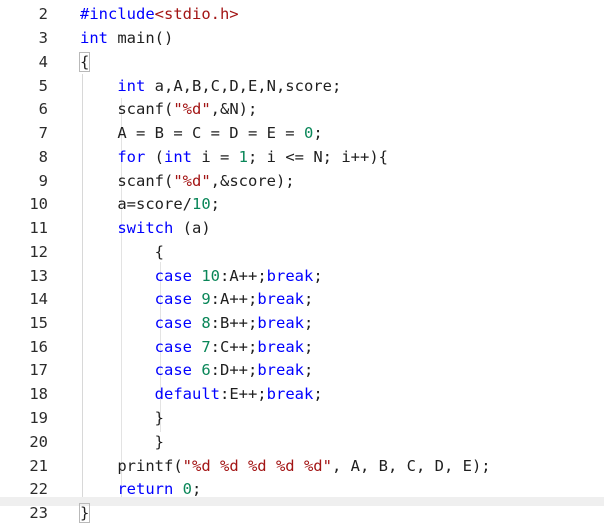 The height and width of the screenshot is (526, 604). What do you see at coordinates (197, 348) in the screenshot?
I see `line-code: case 7:C++;break;` at bounding box center [197, 348].